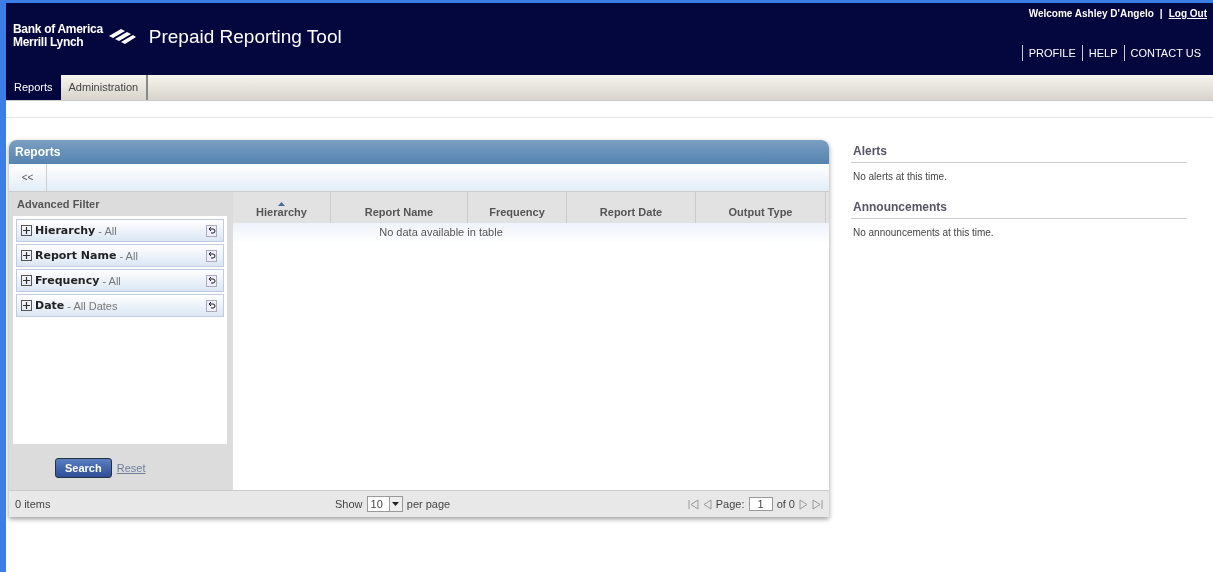 The image size is (1213, 572). Describe the element at coordinates (419, 152) in the screenshot. I see `panel-title: Reports` at that location.